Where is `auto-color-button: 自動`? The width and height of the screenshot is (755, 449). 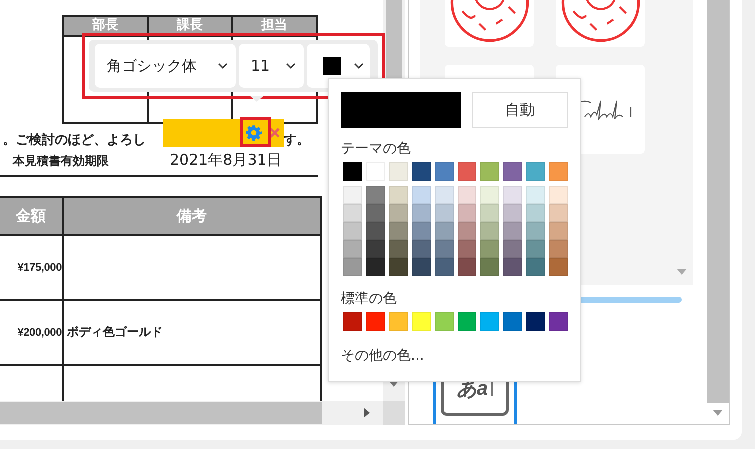 auto-color-button: 自動 is located at coordinates (520, 110).